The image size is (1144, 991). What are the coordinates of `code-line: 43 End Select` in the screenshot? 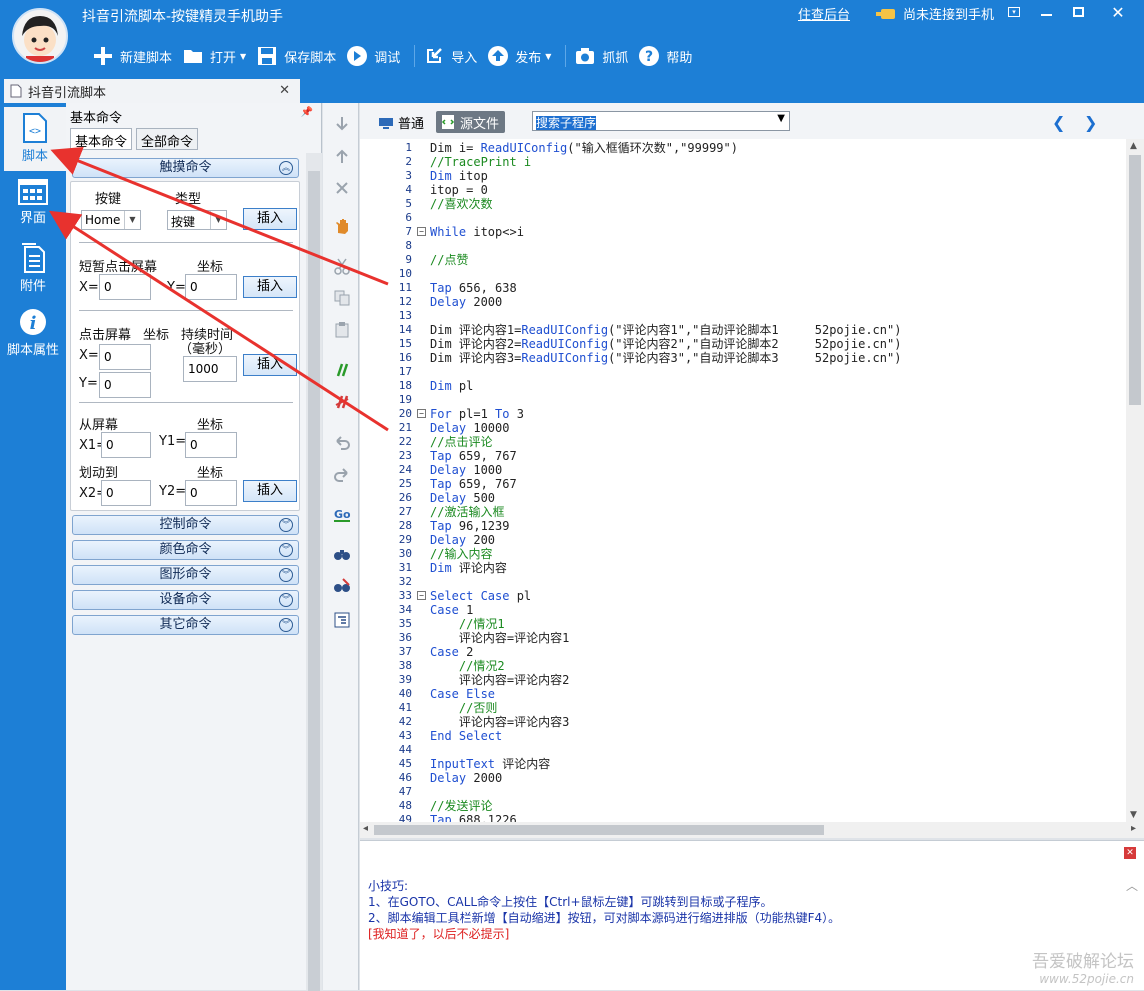 It's located at (743, 736).